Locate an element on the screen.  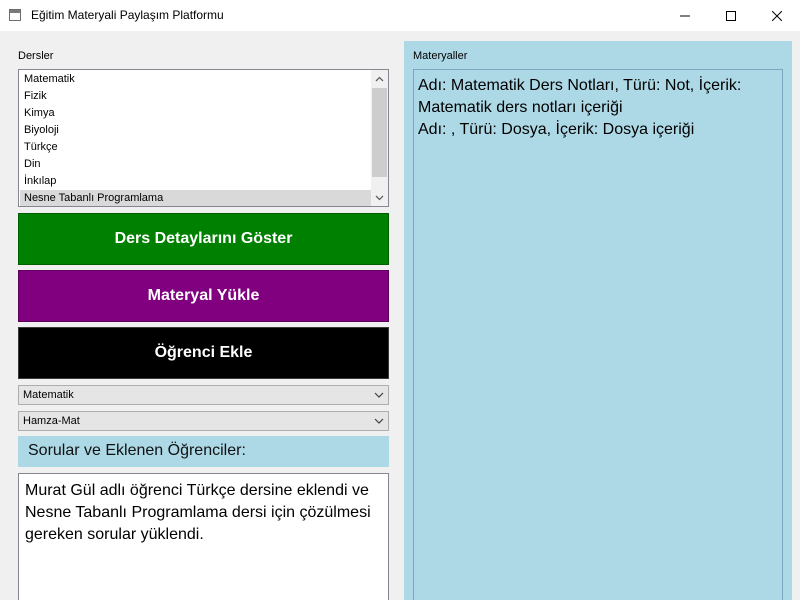
scroll-down-button is located at coordinates (379, 197).